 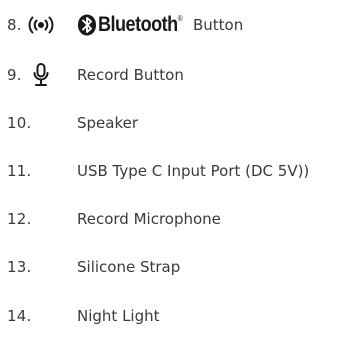 What do you see at coordinates (130, 75) in the screenshot?
I see `item-label: Record Button` at bounding box center [130, 75].